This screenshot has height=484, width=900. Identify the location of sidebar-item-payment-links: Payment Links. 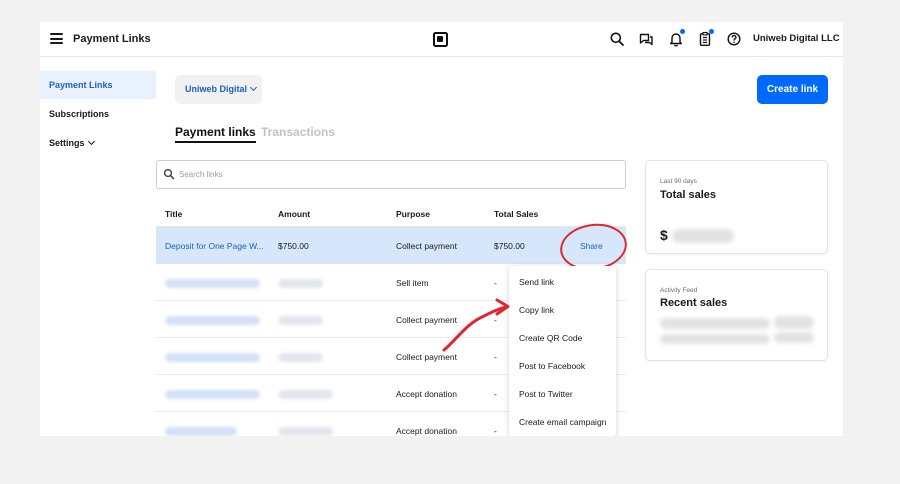
(98, 85).